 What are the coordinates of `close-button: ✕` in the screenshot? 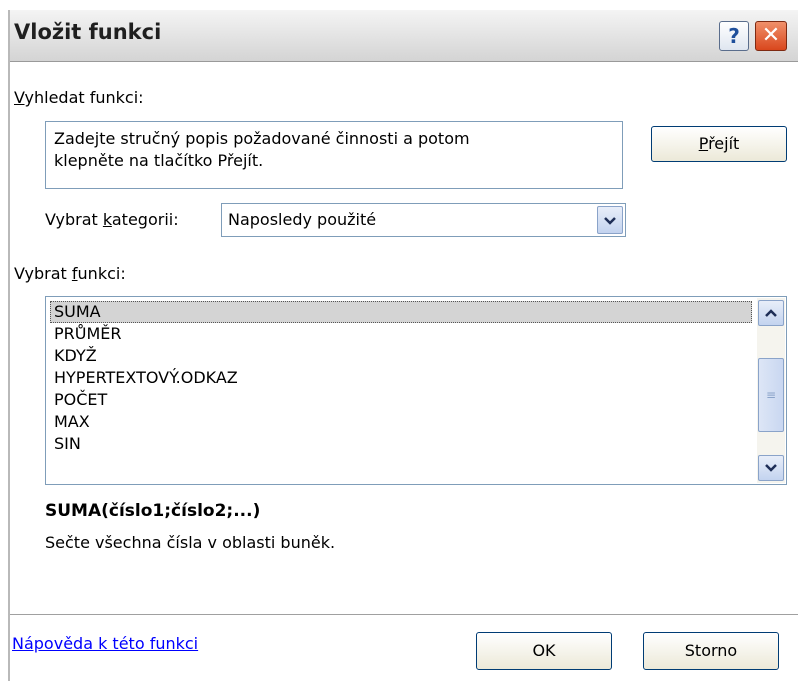 It's located at (771, 36).